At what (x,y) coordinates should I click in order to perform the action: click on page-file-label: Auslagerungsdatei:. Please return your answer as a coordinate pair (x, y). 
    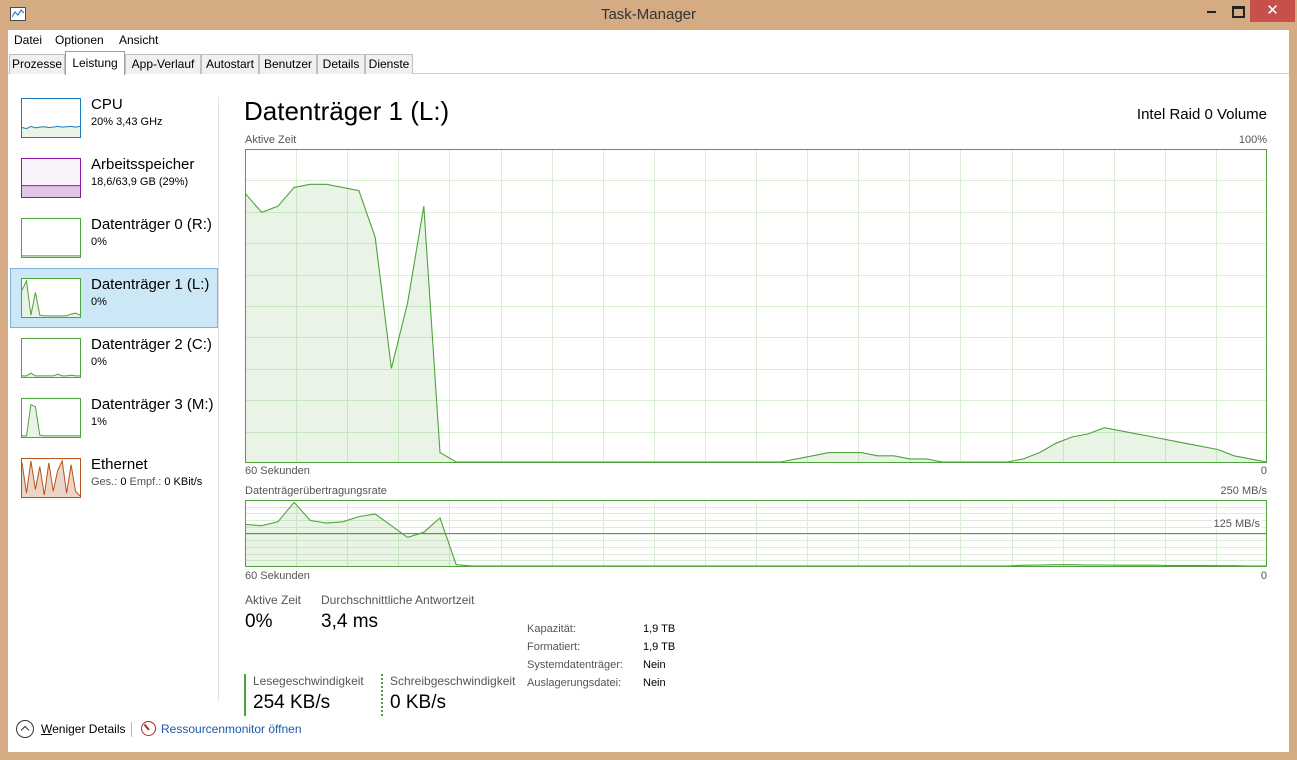
    Looking at the image, I should click on (574, 683).